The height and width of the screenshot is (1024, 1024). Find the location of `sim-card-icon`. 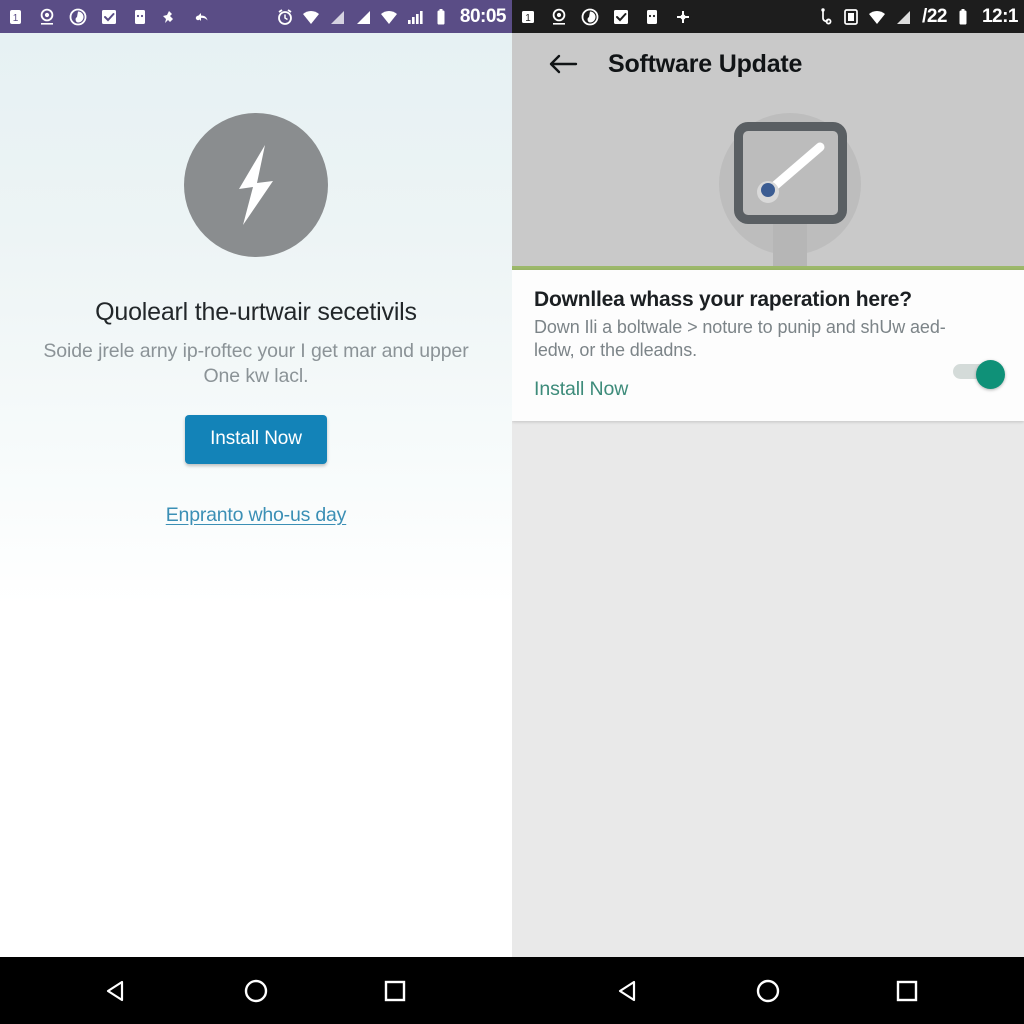

sim-card-icon is located at coordinates (851, 17).